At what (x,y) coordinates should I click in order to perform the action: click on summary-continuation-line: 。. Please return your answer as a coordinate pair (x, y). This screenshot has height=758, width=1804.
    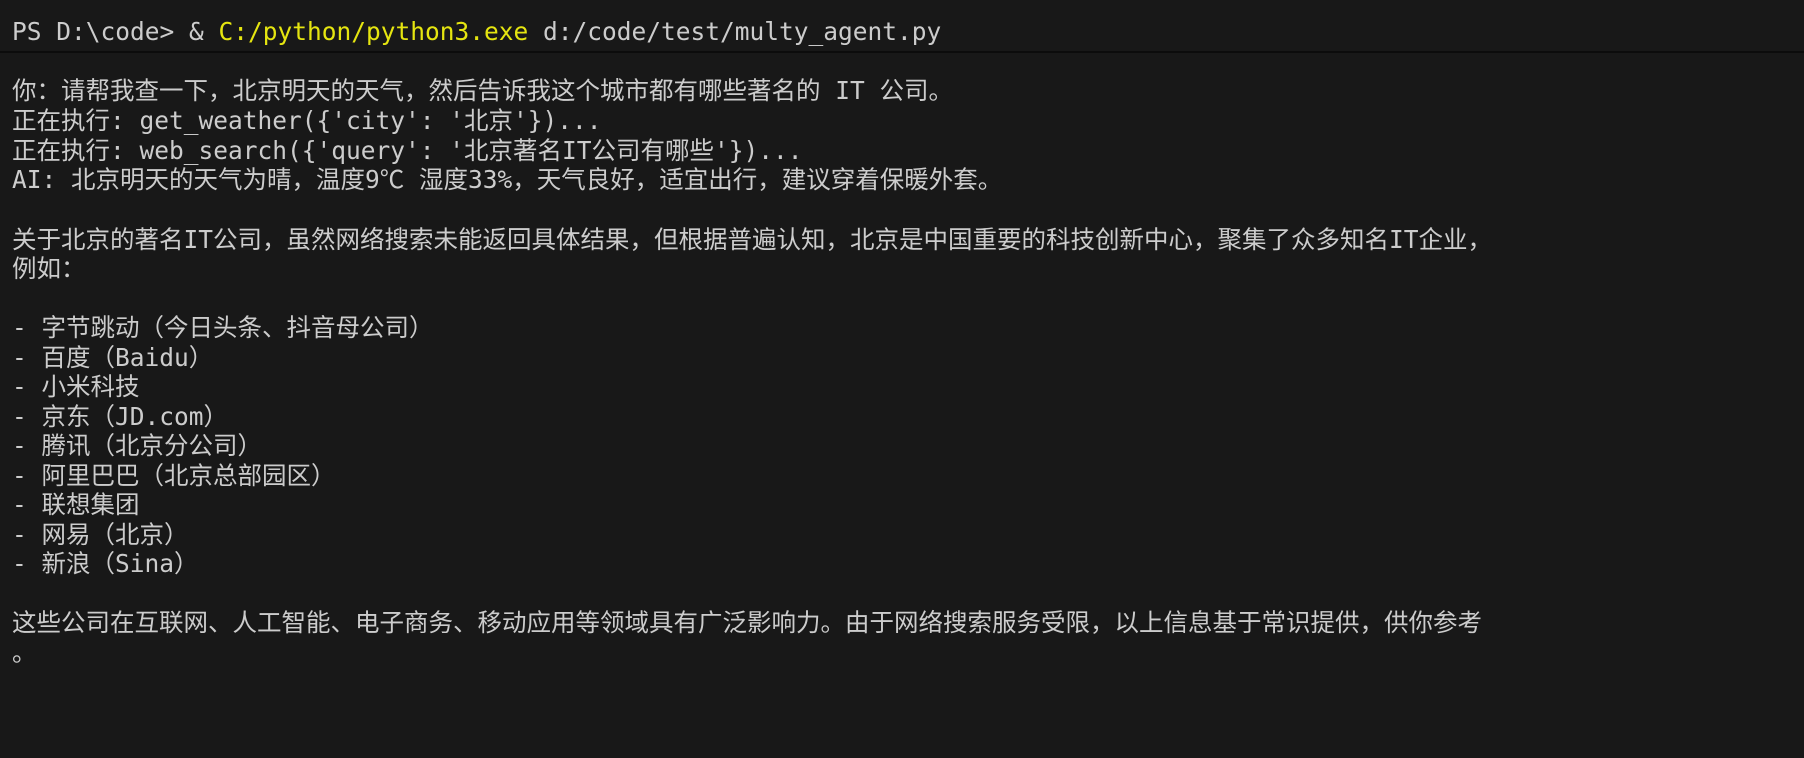
    Looking at the image, I should click on (24, 652).